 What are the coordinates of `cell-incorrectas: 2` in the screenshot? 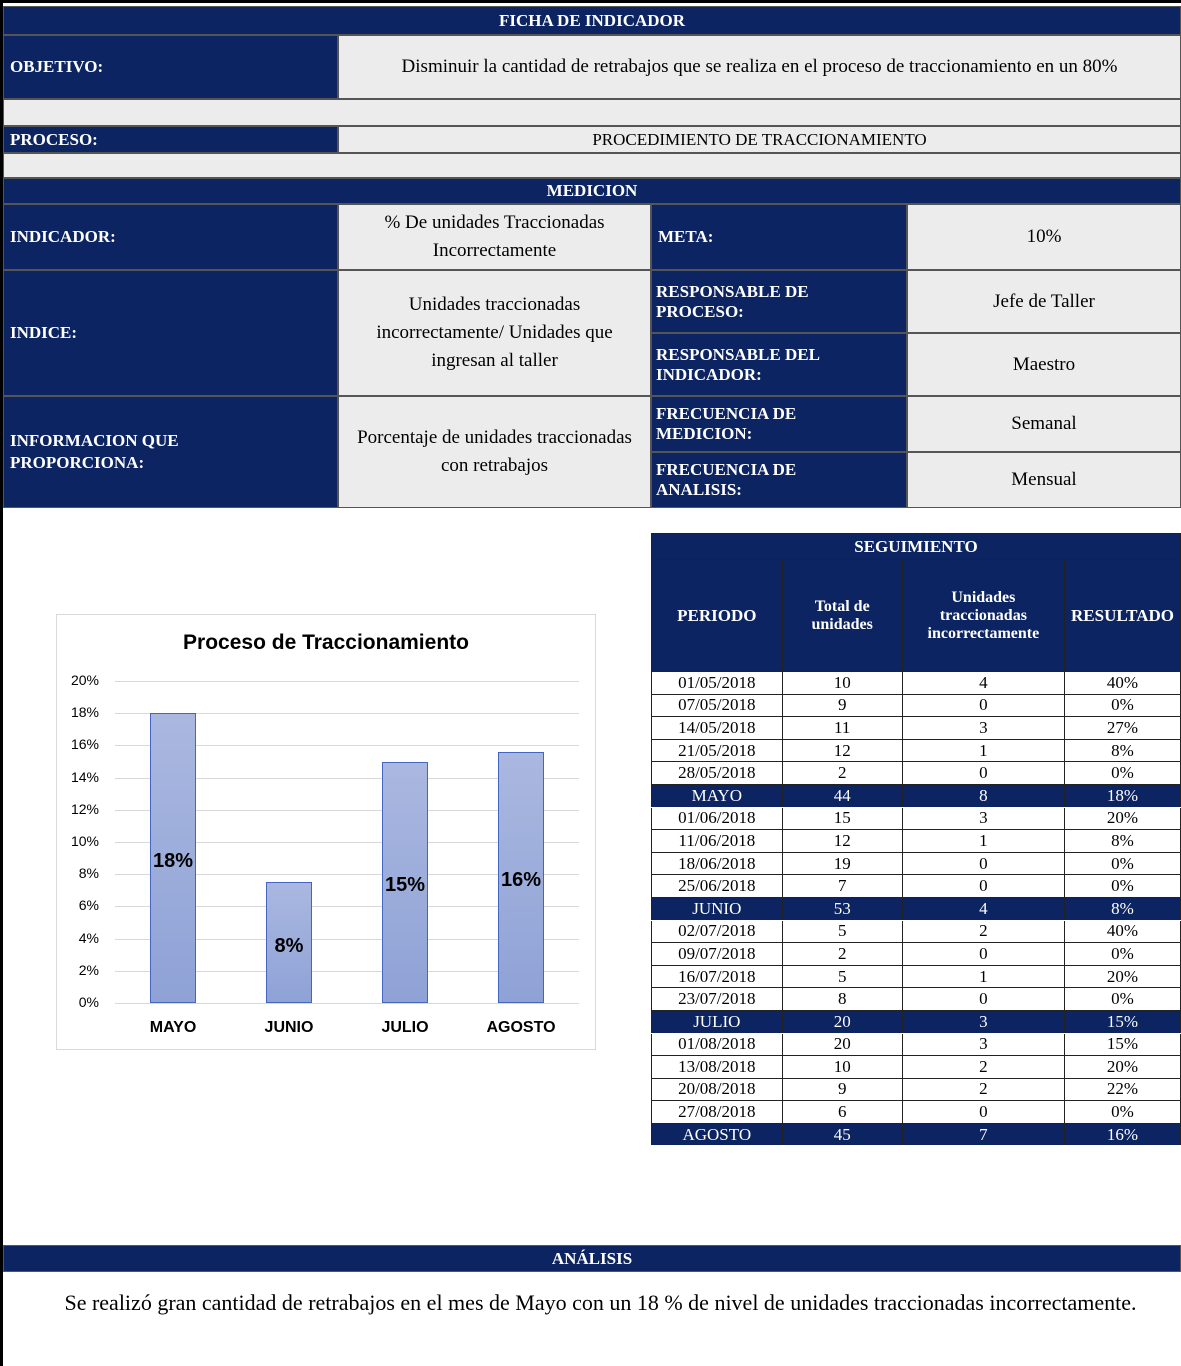 It's located at (983, 1089).